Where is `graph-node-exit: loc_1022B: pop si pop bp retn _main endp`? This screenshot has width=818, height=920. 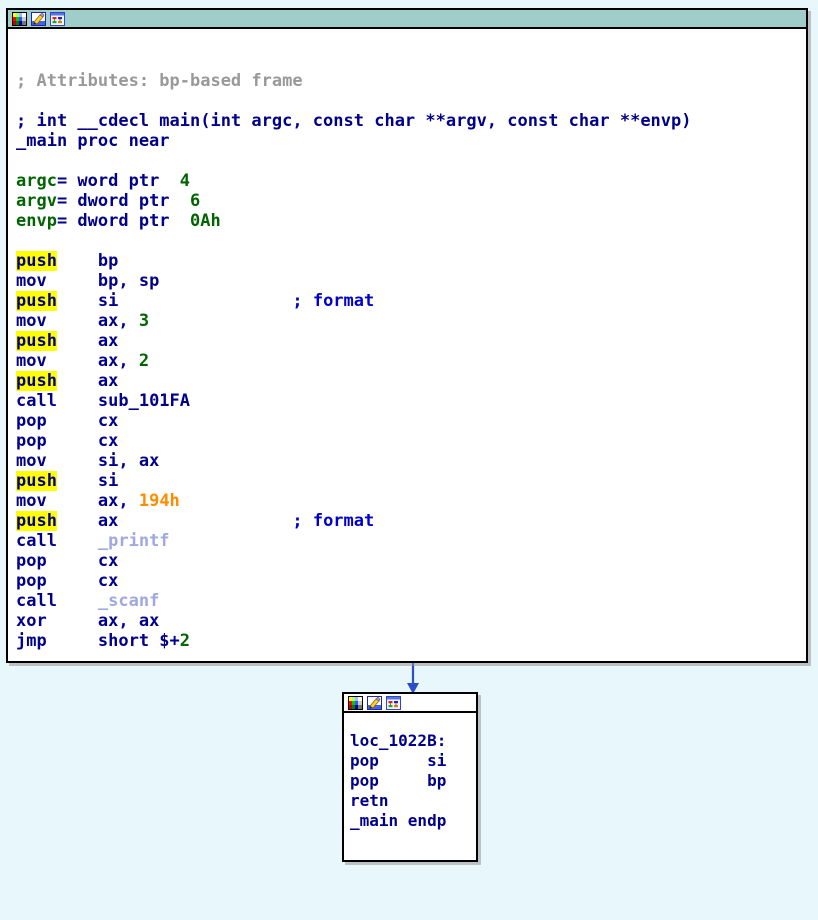
graph-node-exit: loc_1022B: pop si pop bp retn _main endp is located at coordinates (410, 777).